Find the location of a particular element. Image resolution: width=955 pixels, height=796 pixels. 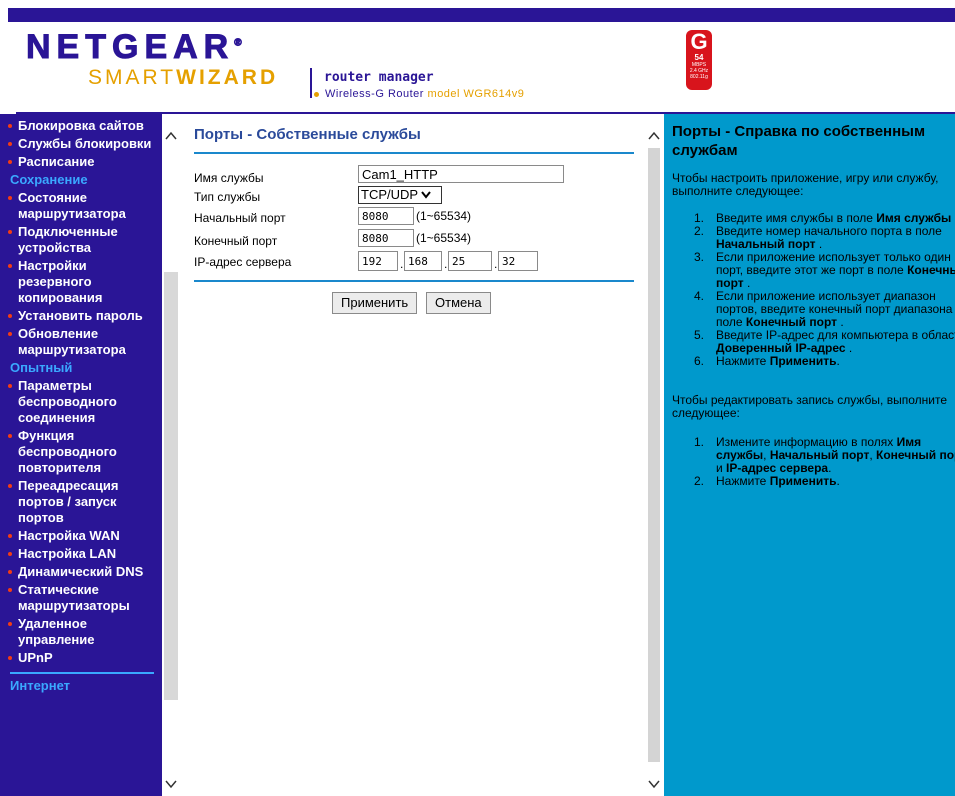

end-port-input is located at coordinates (386, 238).